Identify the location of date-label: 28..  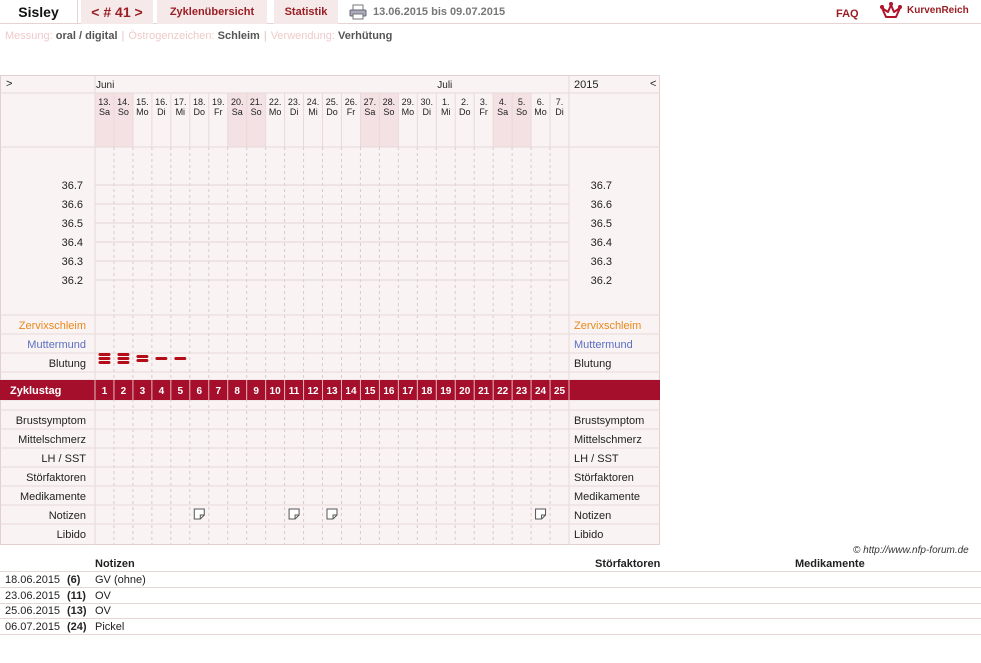
(389, 102).